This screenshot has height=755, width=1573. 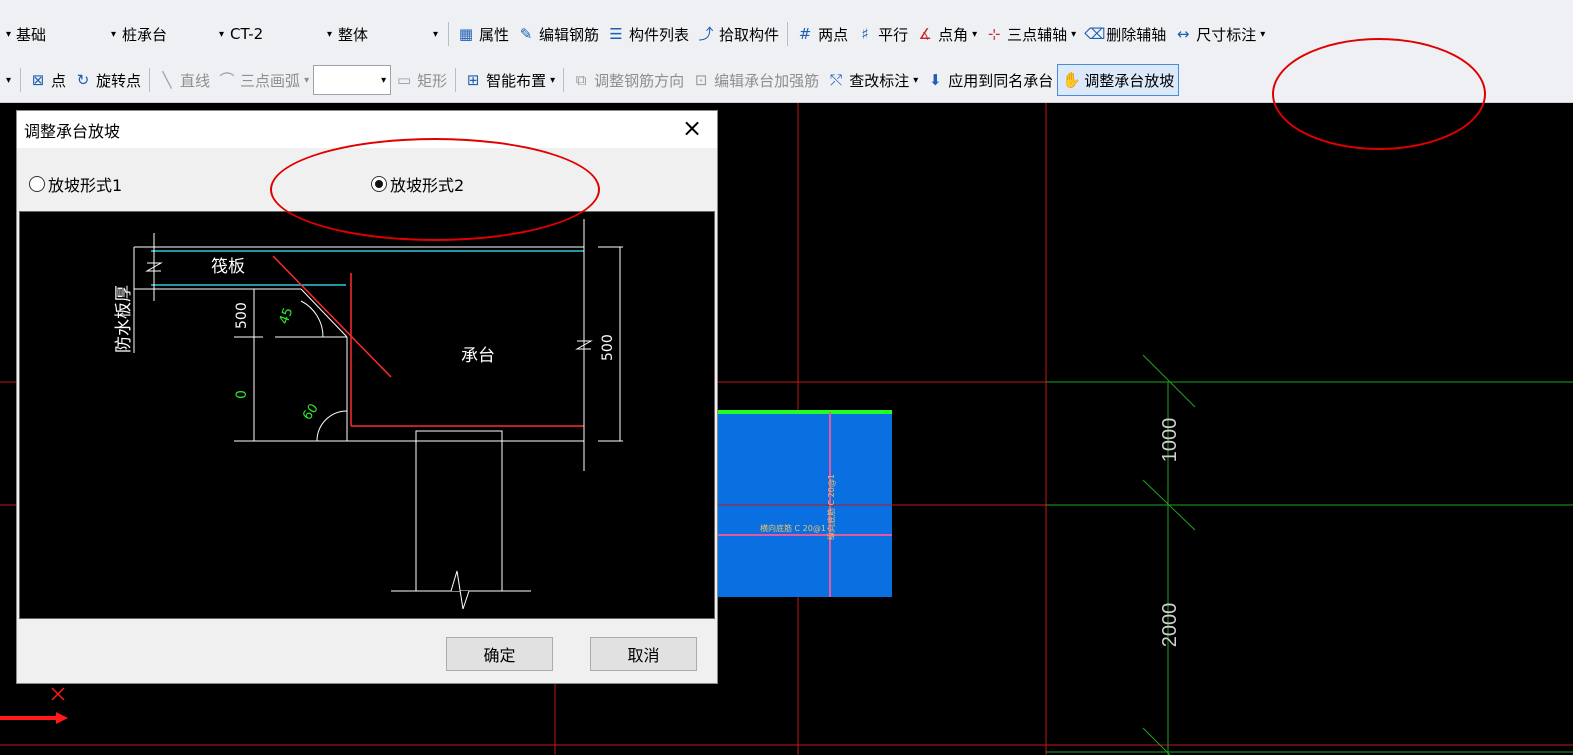 I want to click on delete-axis-button: ⌫ 删除辅轴, so click(x=1125, y=34).